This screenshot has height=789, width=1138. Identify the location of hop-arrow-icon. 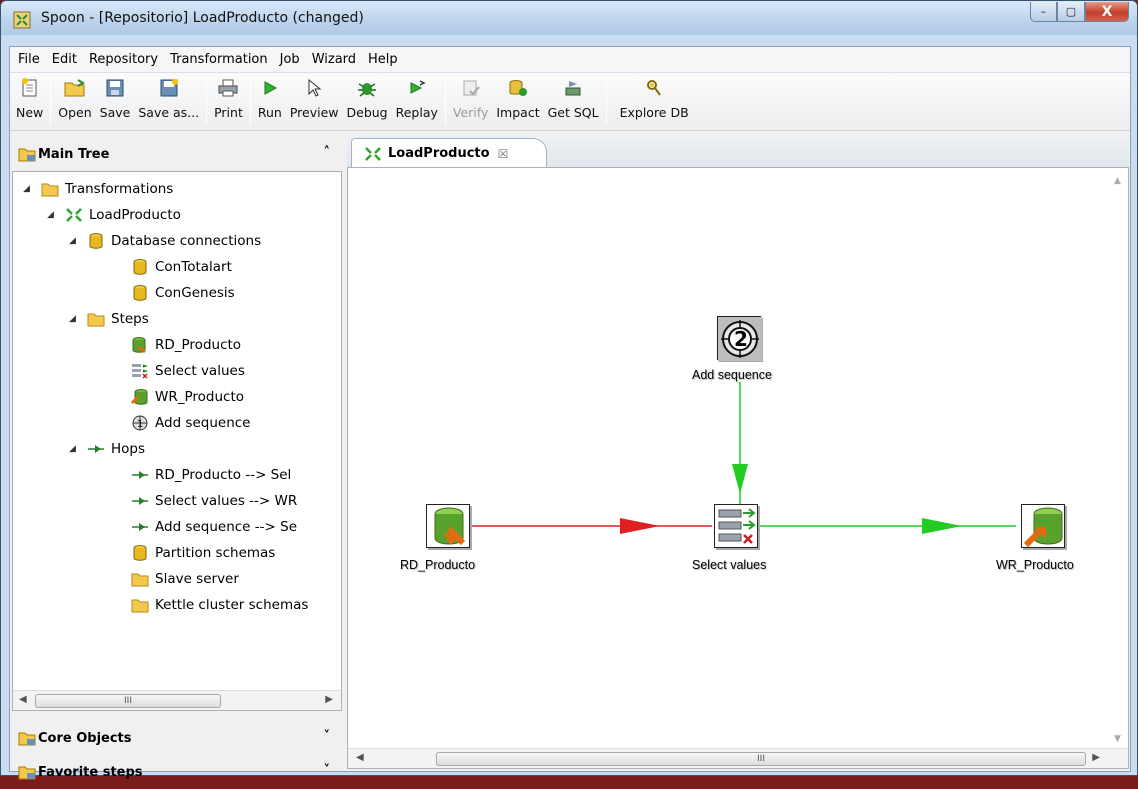
(942, 526).